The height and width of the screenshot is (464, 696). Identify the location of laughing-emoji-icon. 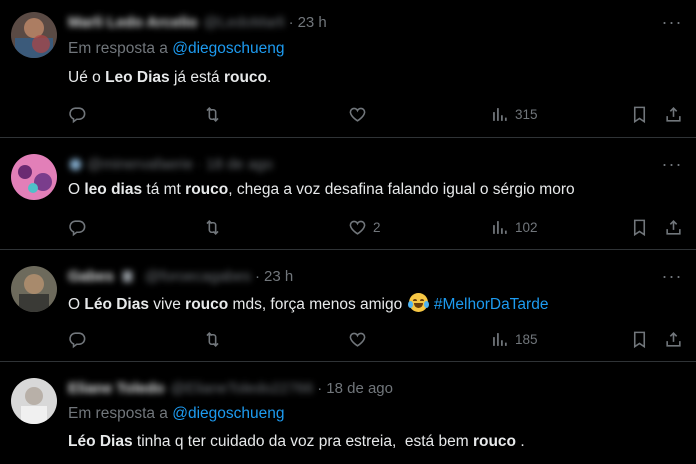
(418, 302).